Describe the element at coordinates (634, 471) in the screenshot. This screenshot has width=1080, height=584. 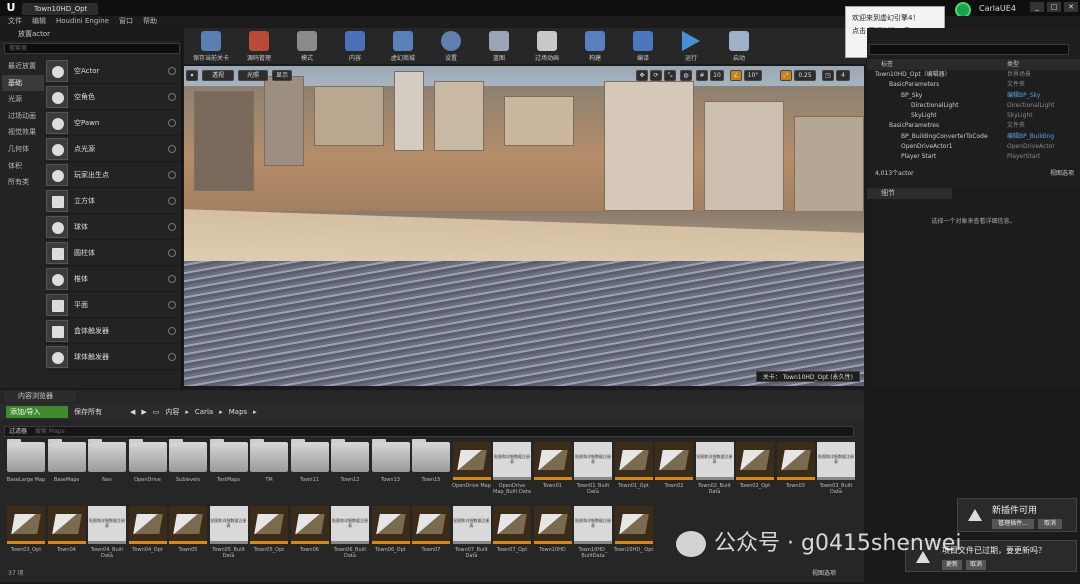
I see `asset-item: Town01_Opt` at that location.